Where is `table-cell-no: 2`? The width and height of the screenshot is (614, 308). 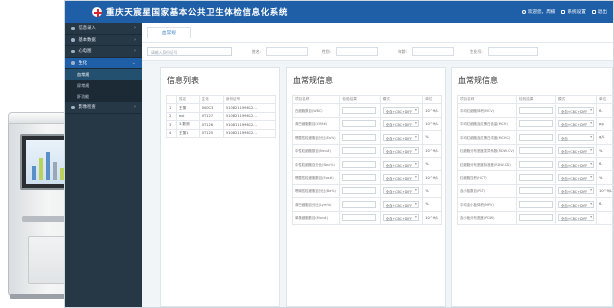 table-cell-no: 2 is located at coordinates (171, 116).